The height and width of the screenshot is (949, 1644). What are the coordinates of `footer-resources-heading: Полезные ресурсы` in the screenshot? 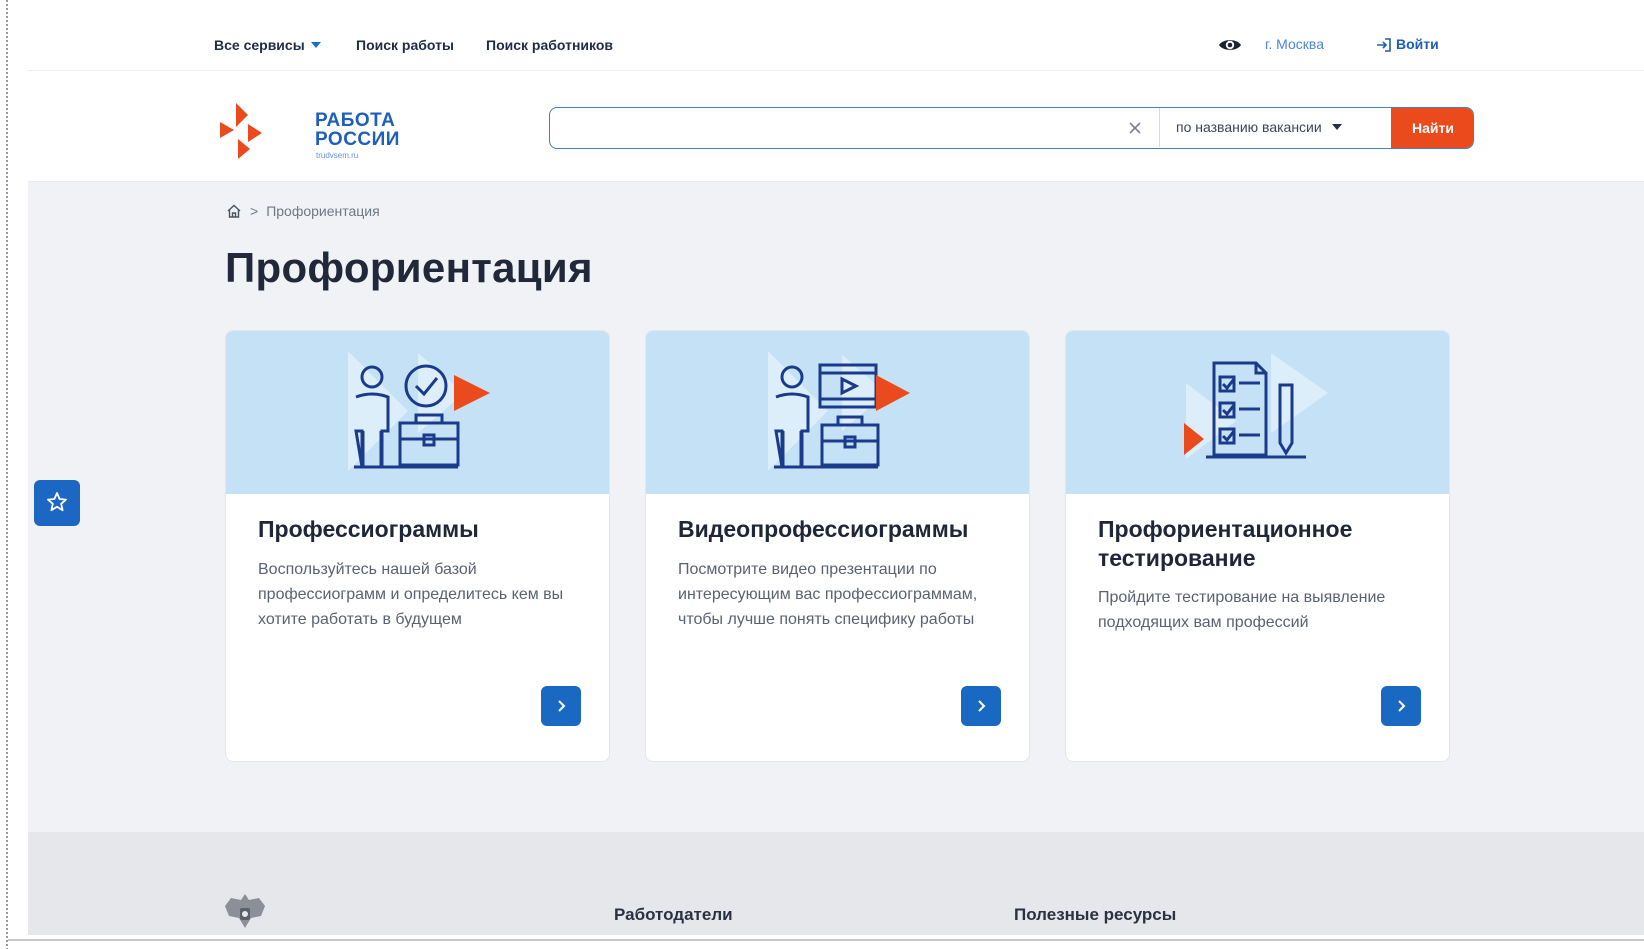 It's located at (1095, 915).